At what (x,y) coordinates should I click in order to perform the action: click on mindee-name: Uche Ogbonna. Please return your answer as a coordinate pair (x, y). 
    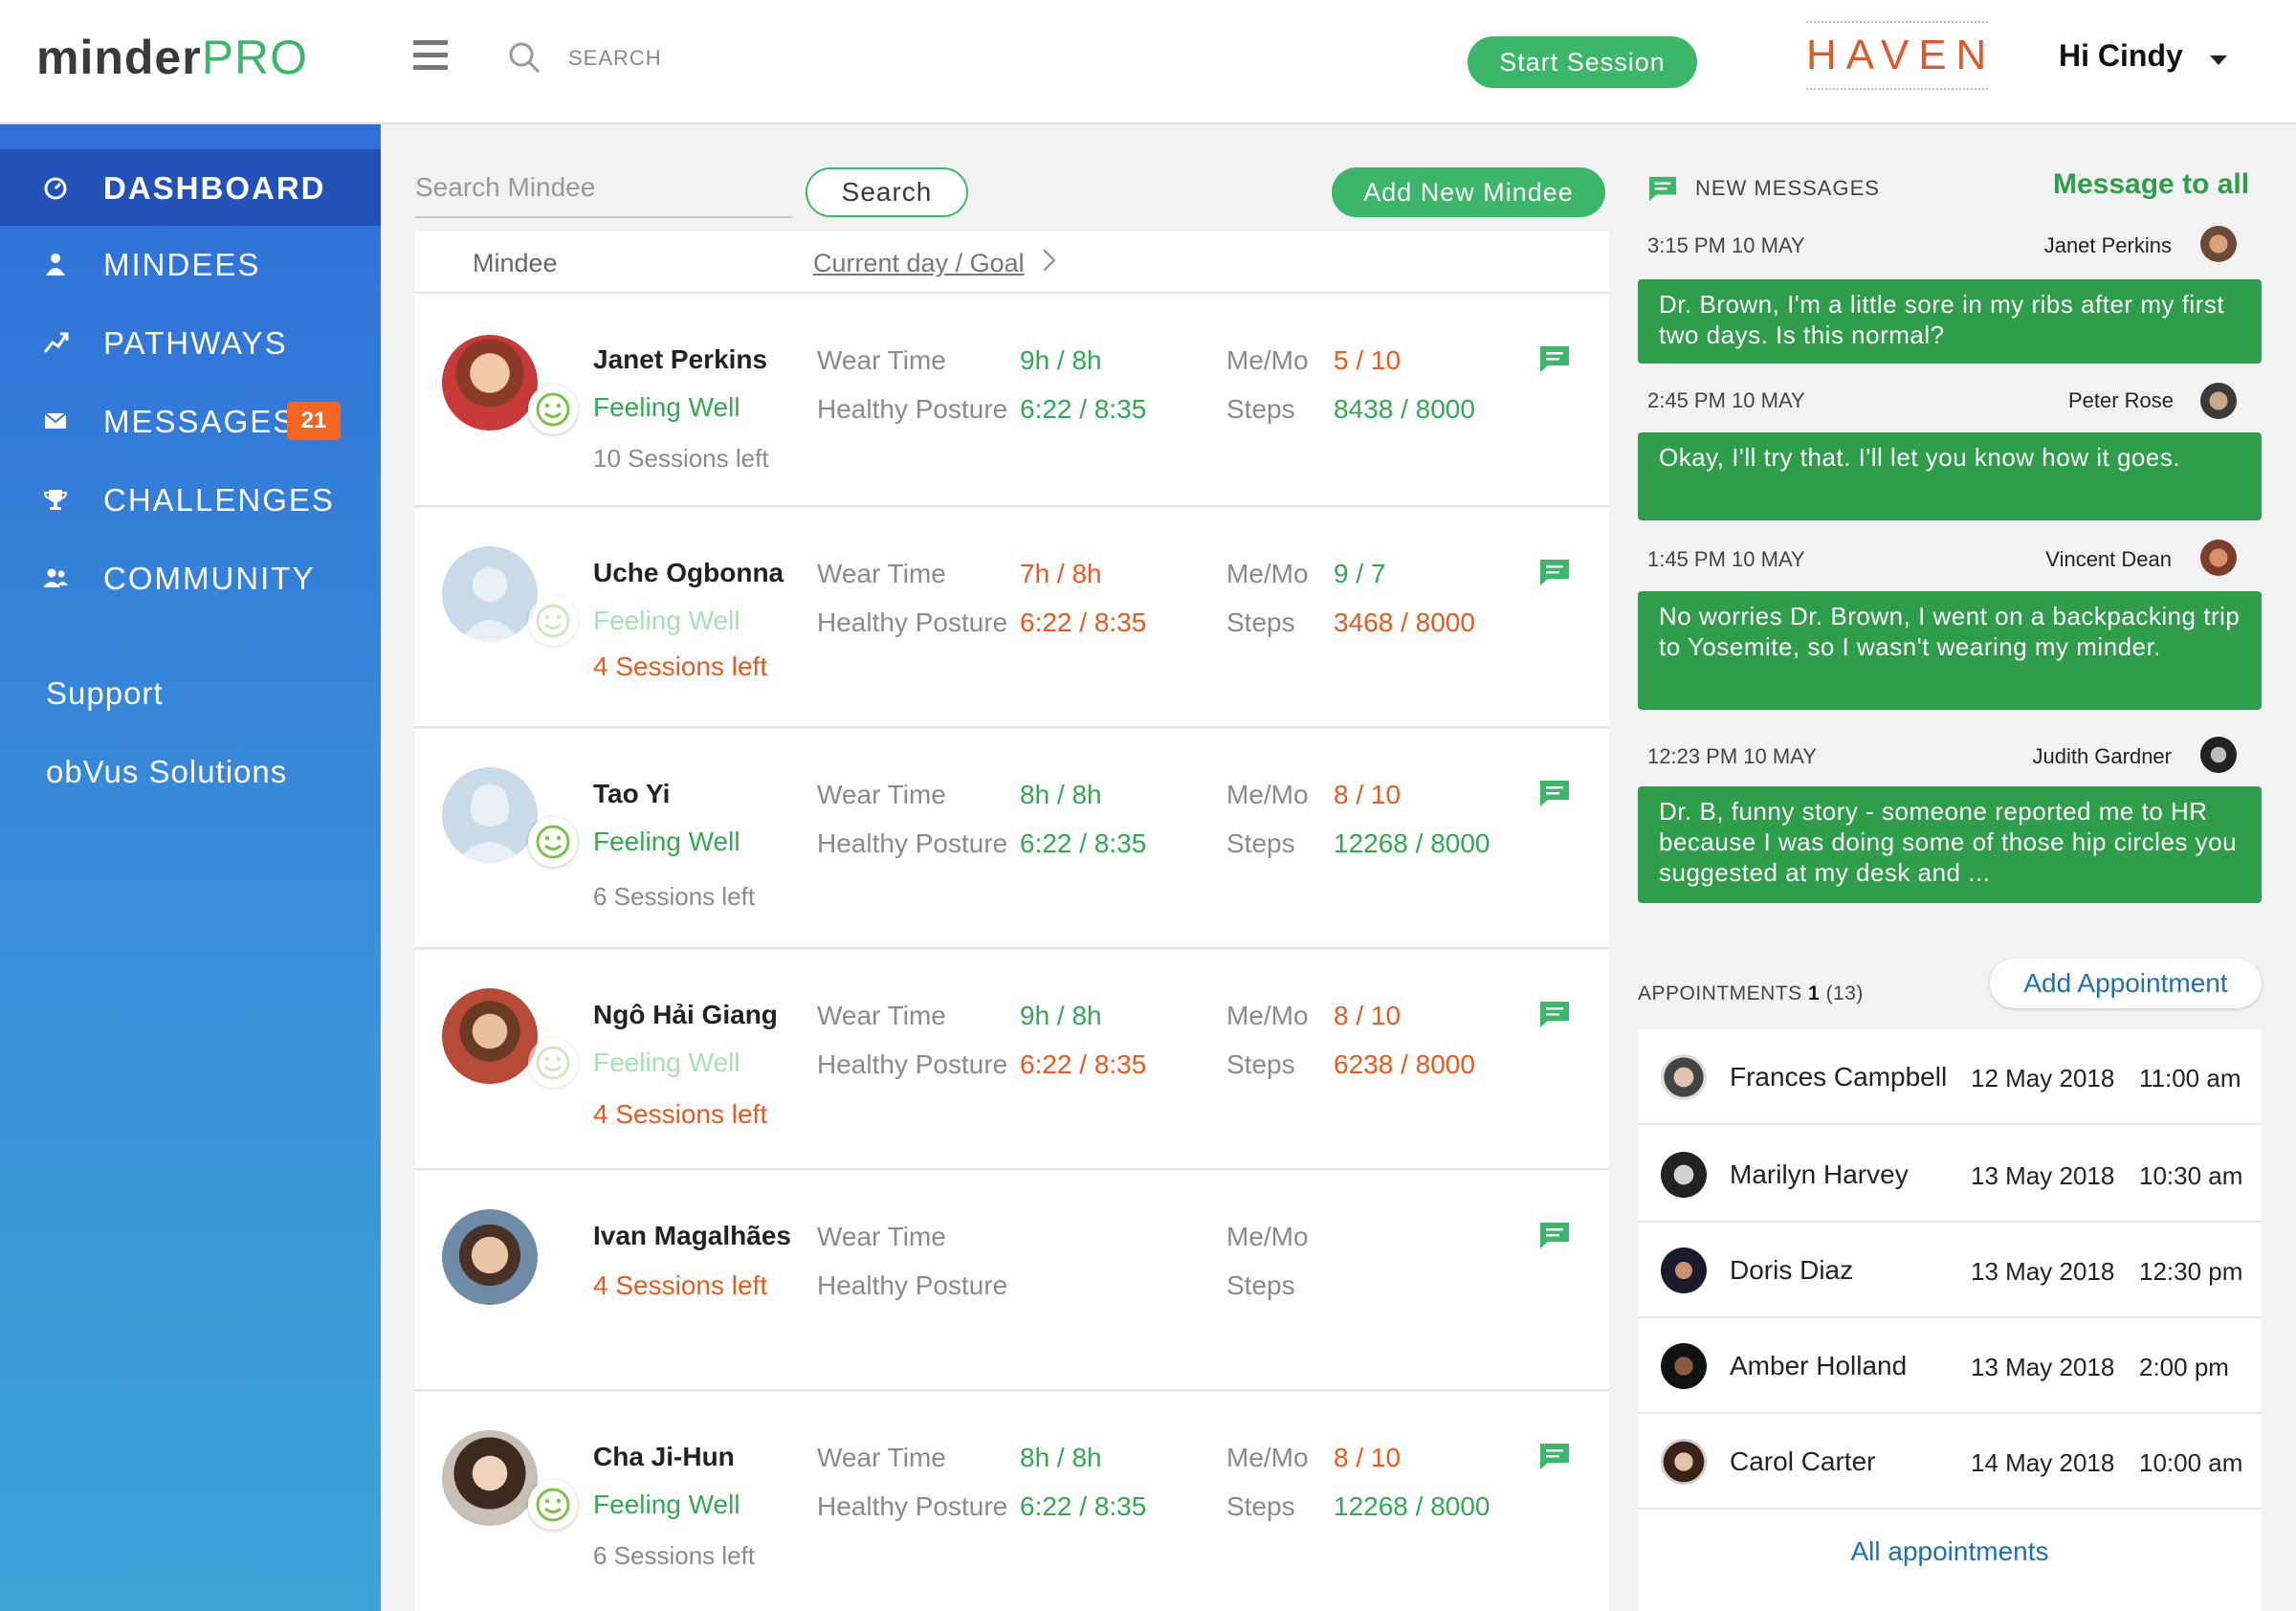
    Looking at the image, I should click on (689, 573).